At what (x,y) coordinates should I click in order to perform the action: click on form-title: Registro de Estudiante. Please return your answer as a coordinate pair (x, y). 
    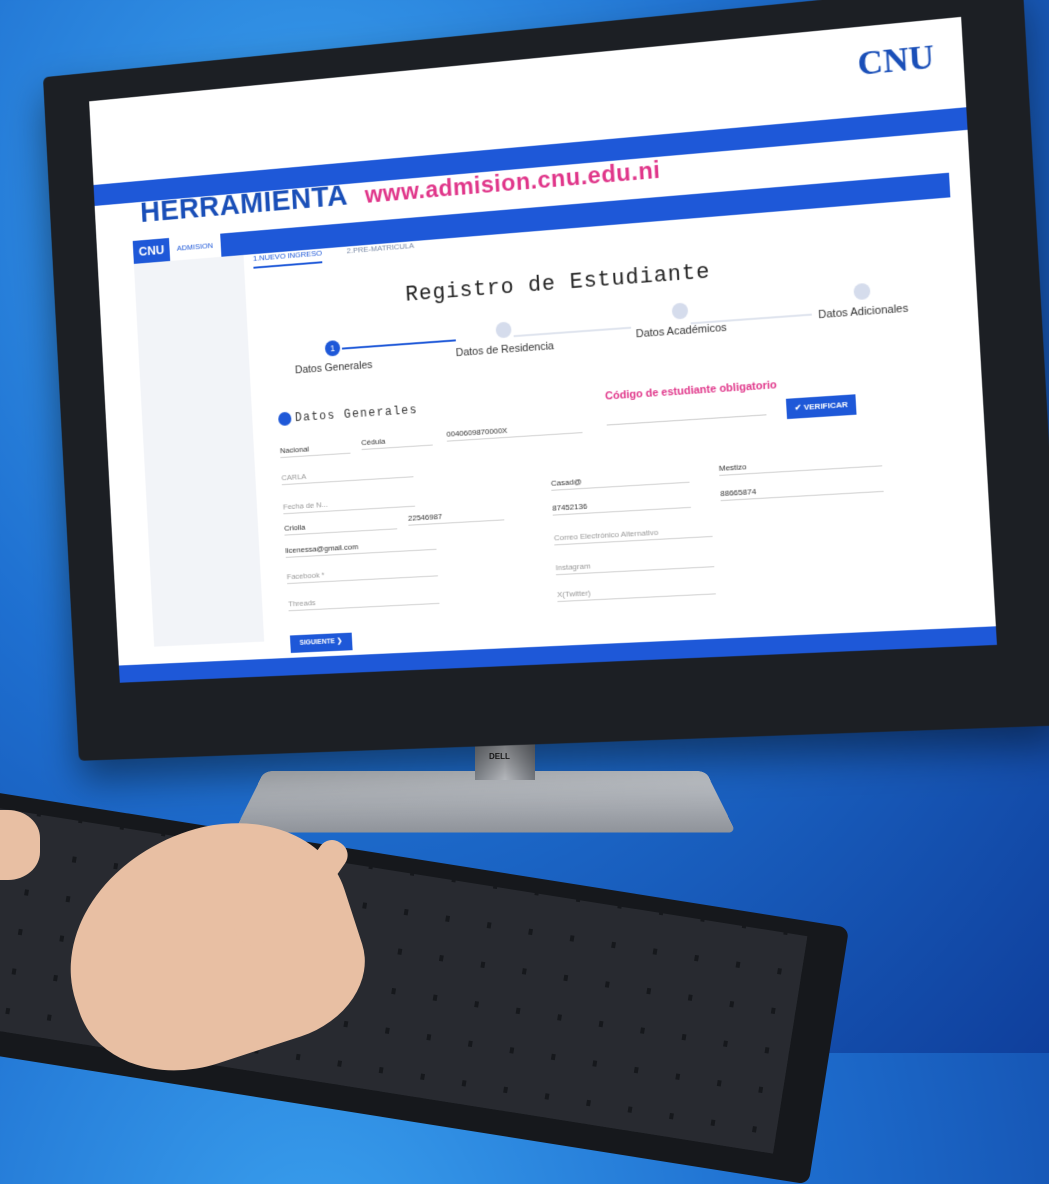
    Looking at the image, I should click on (558, 283).